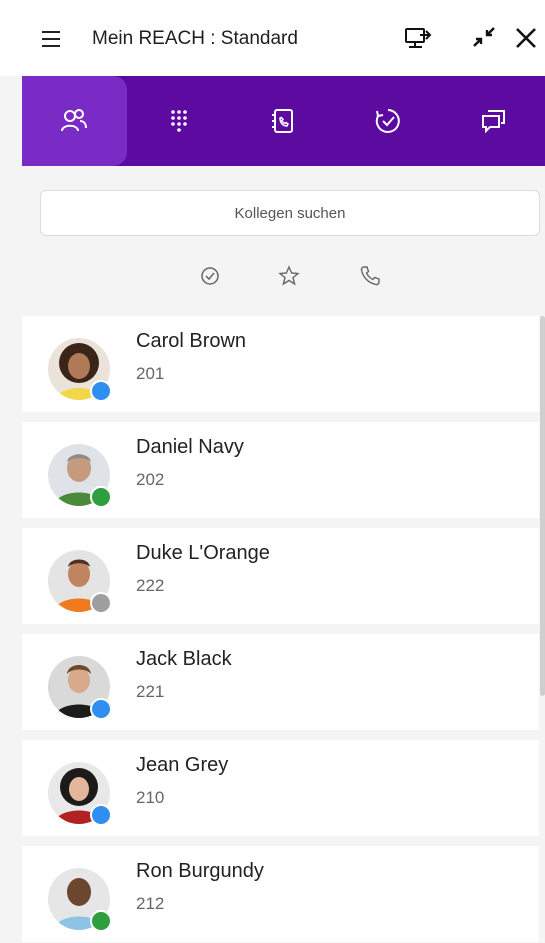 This screenshot has width=545, height=943. Describe the element at coordinates (150, 903) in the screenshot. I see `contact-extension: 212` at that location.